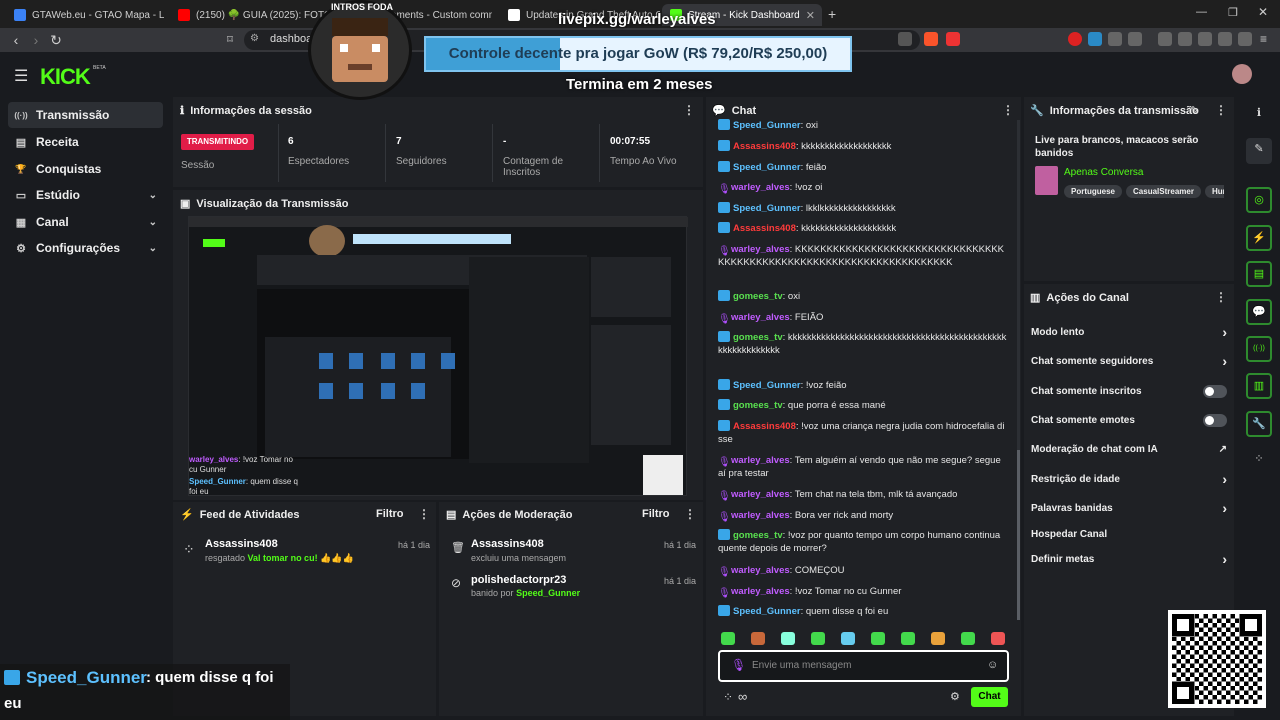 This screenshot has height=720, width=1280. I want to click on sidebar-toggle-icon, so click(1185, 39).